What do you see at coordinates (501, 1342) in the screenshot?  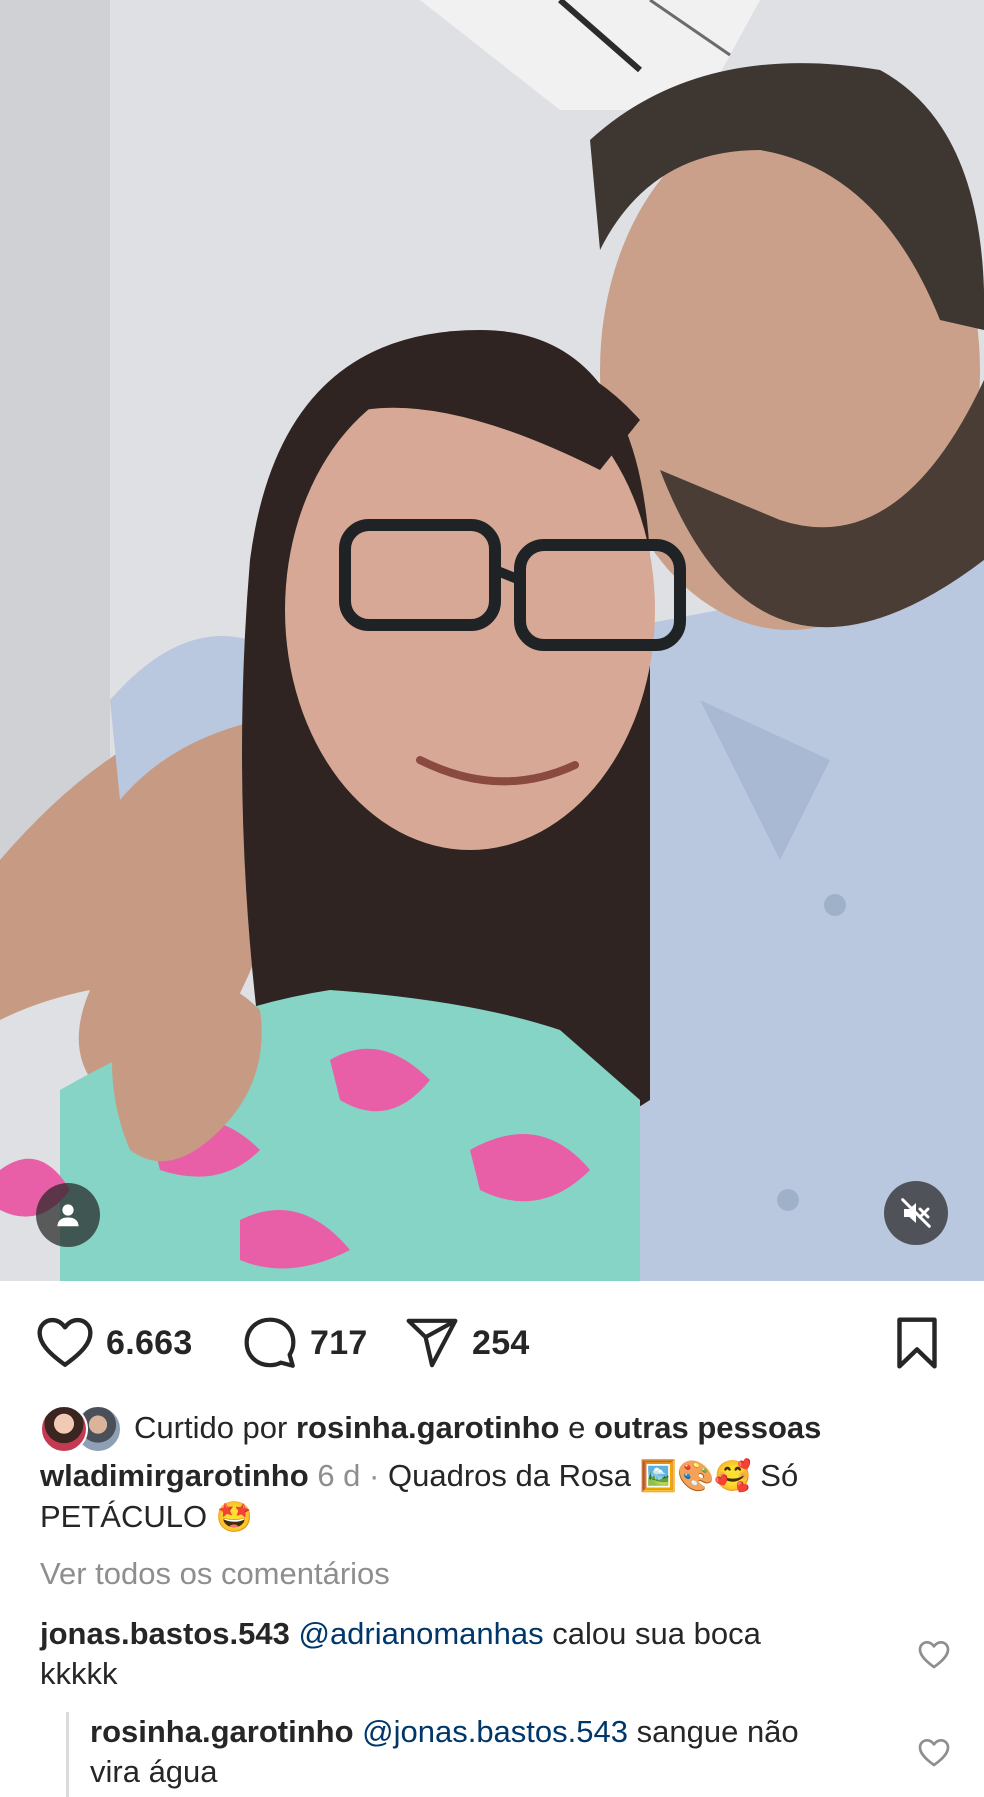 I see `shares-count: 254` at bounding box center [501, 1342].